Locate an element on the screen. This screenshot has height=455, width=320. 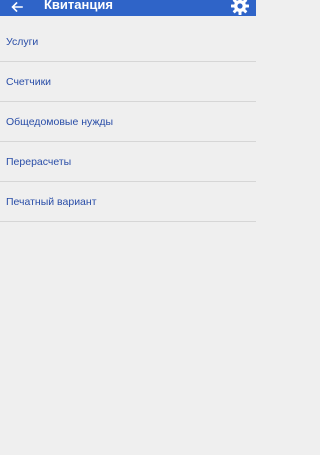
menu-item-services: Услуги is located at coordinates (128, 42).